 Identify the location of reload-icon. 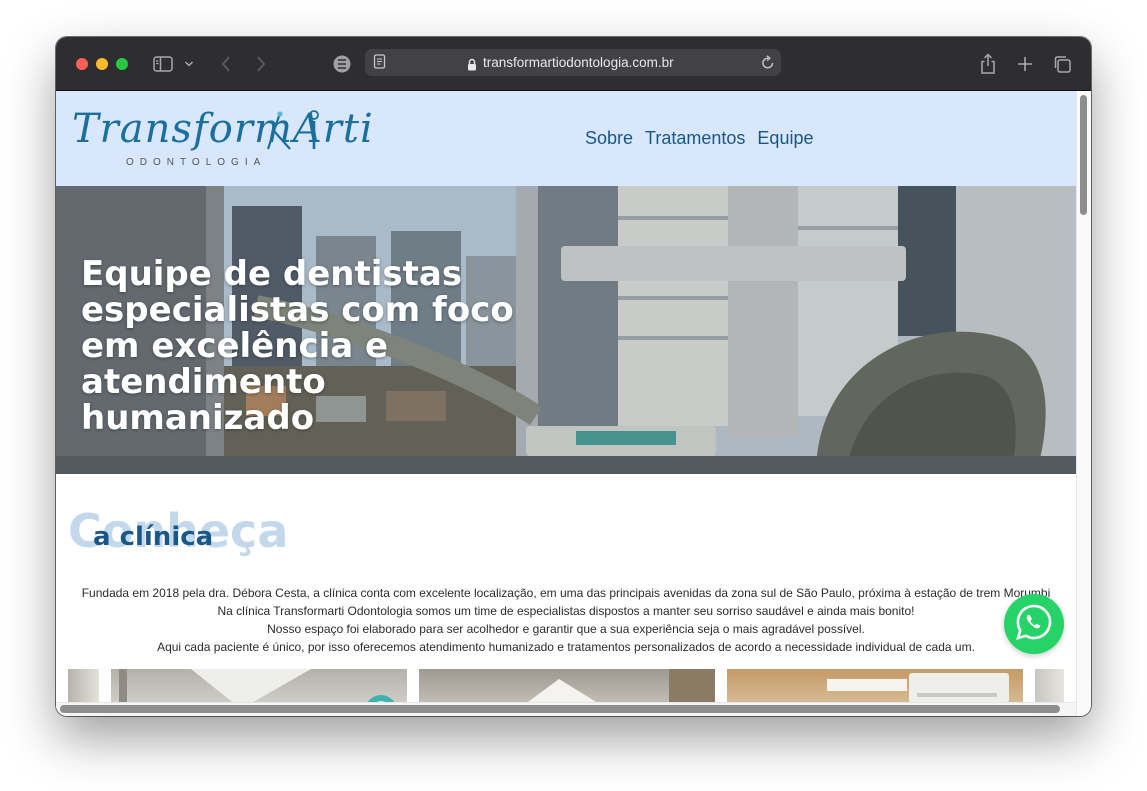
(768, 64).